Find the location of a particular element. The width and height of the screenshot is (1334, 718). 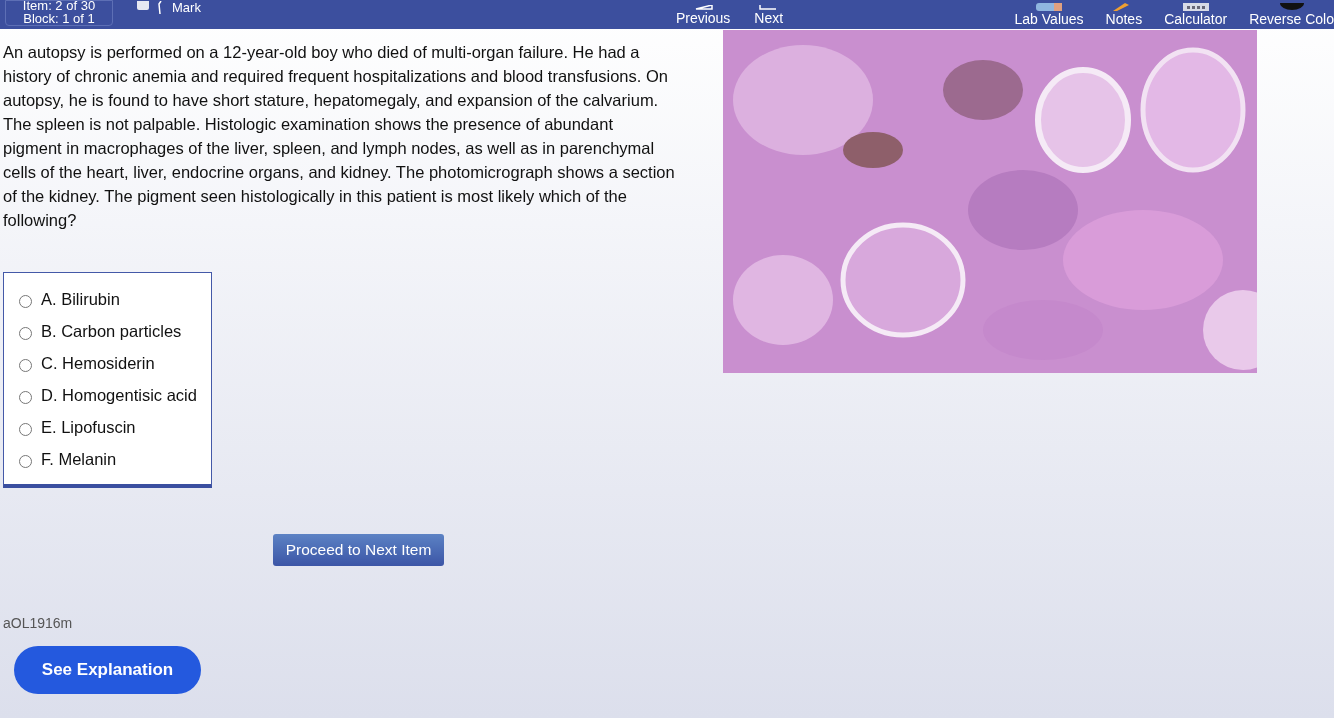

question-text: An autopsy is performed on a 12-year-old boy who died of multi-organ failure. He had a history of chronic anemia and required frequent hospitalizations and blood transfusions. On autopsy, he is found to have short stature, hepatomegaly, and expansion of the calvarium. The spleen is not palpable. Histologic examination shows the presence of abundant pigment in macrophages of the liver, spleen, and lymph nodes, as well as in parenchymal cells of the heart, liver, endocrine organs, and kidney. The photomicrograph shows a section of the kidney. The pigment seen histologically in this patient is most likely which of the following? is located at coordinates (339, 136).